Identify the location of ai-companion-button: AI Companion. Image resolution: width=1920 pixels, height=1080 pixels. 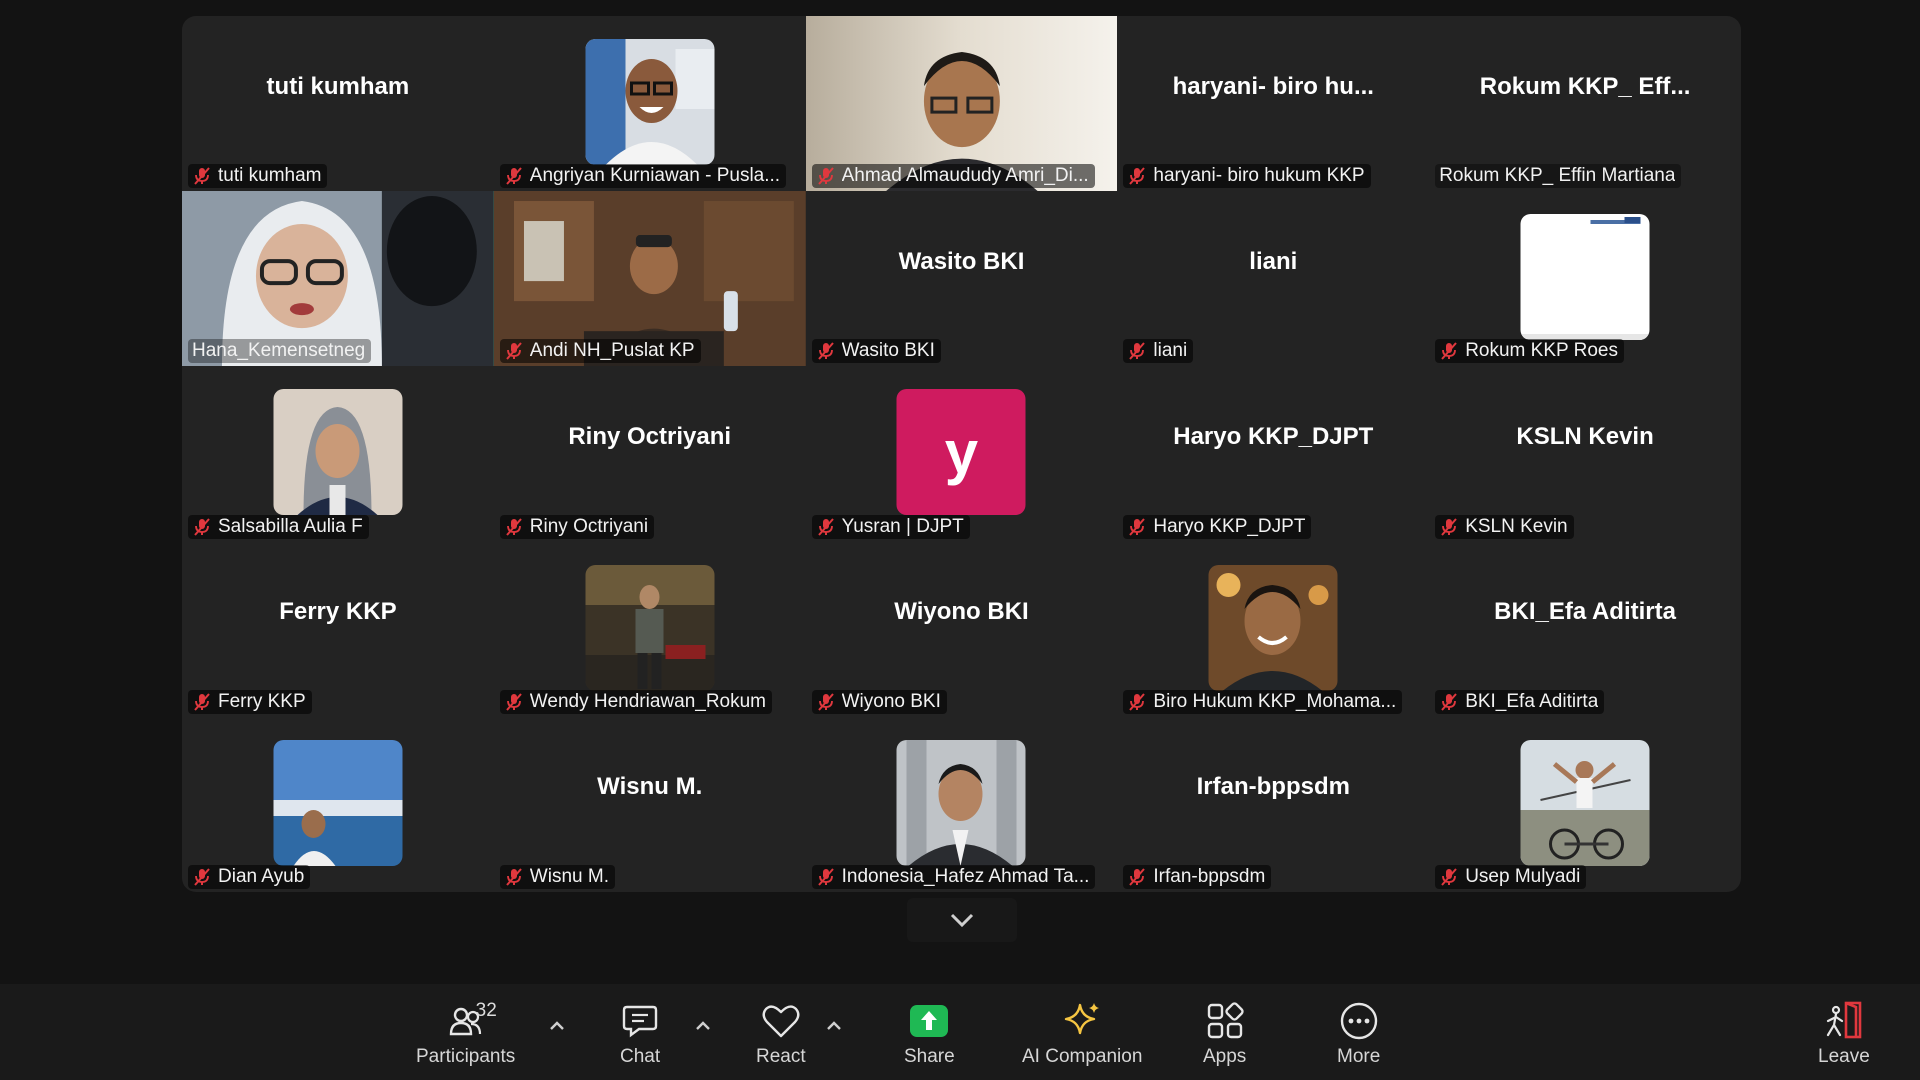
(1082, 1037).